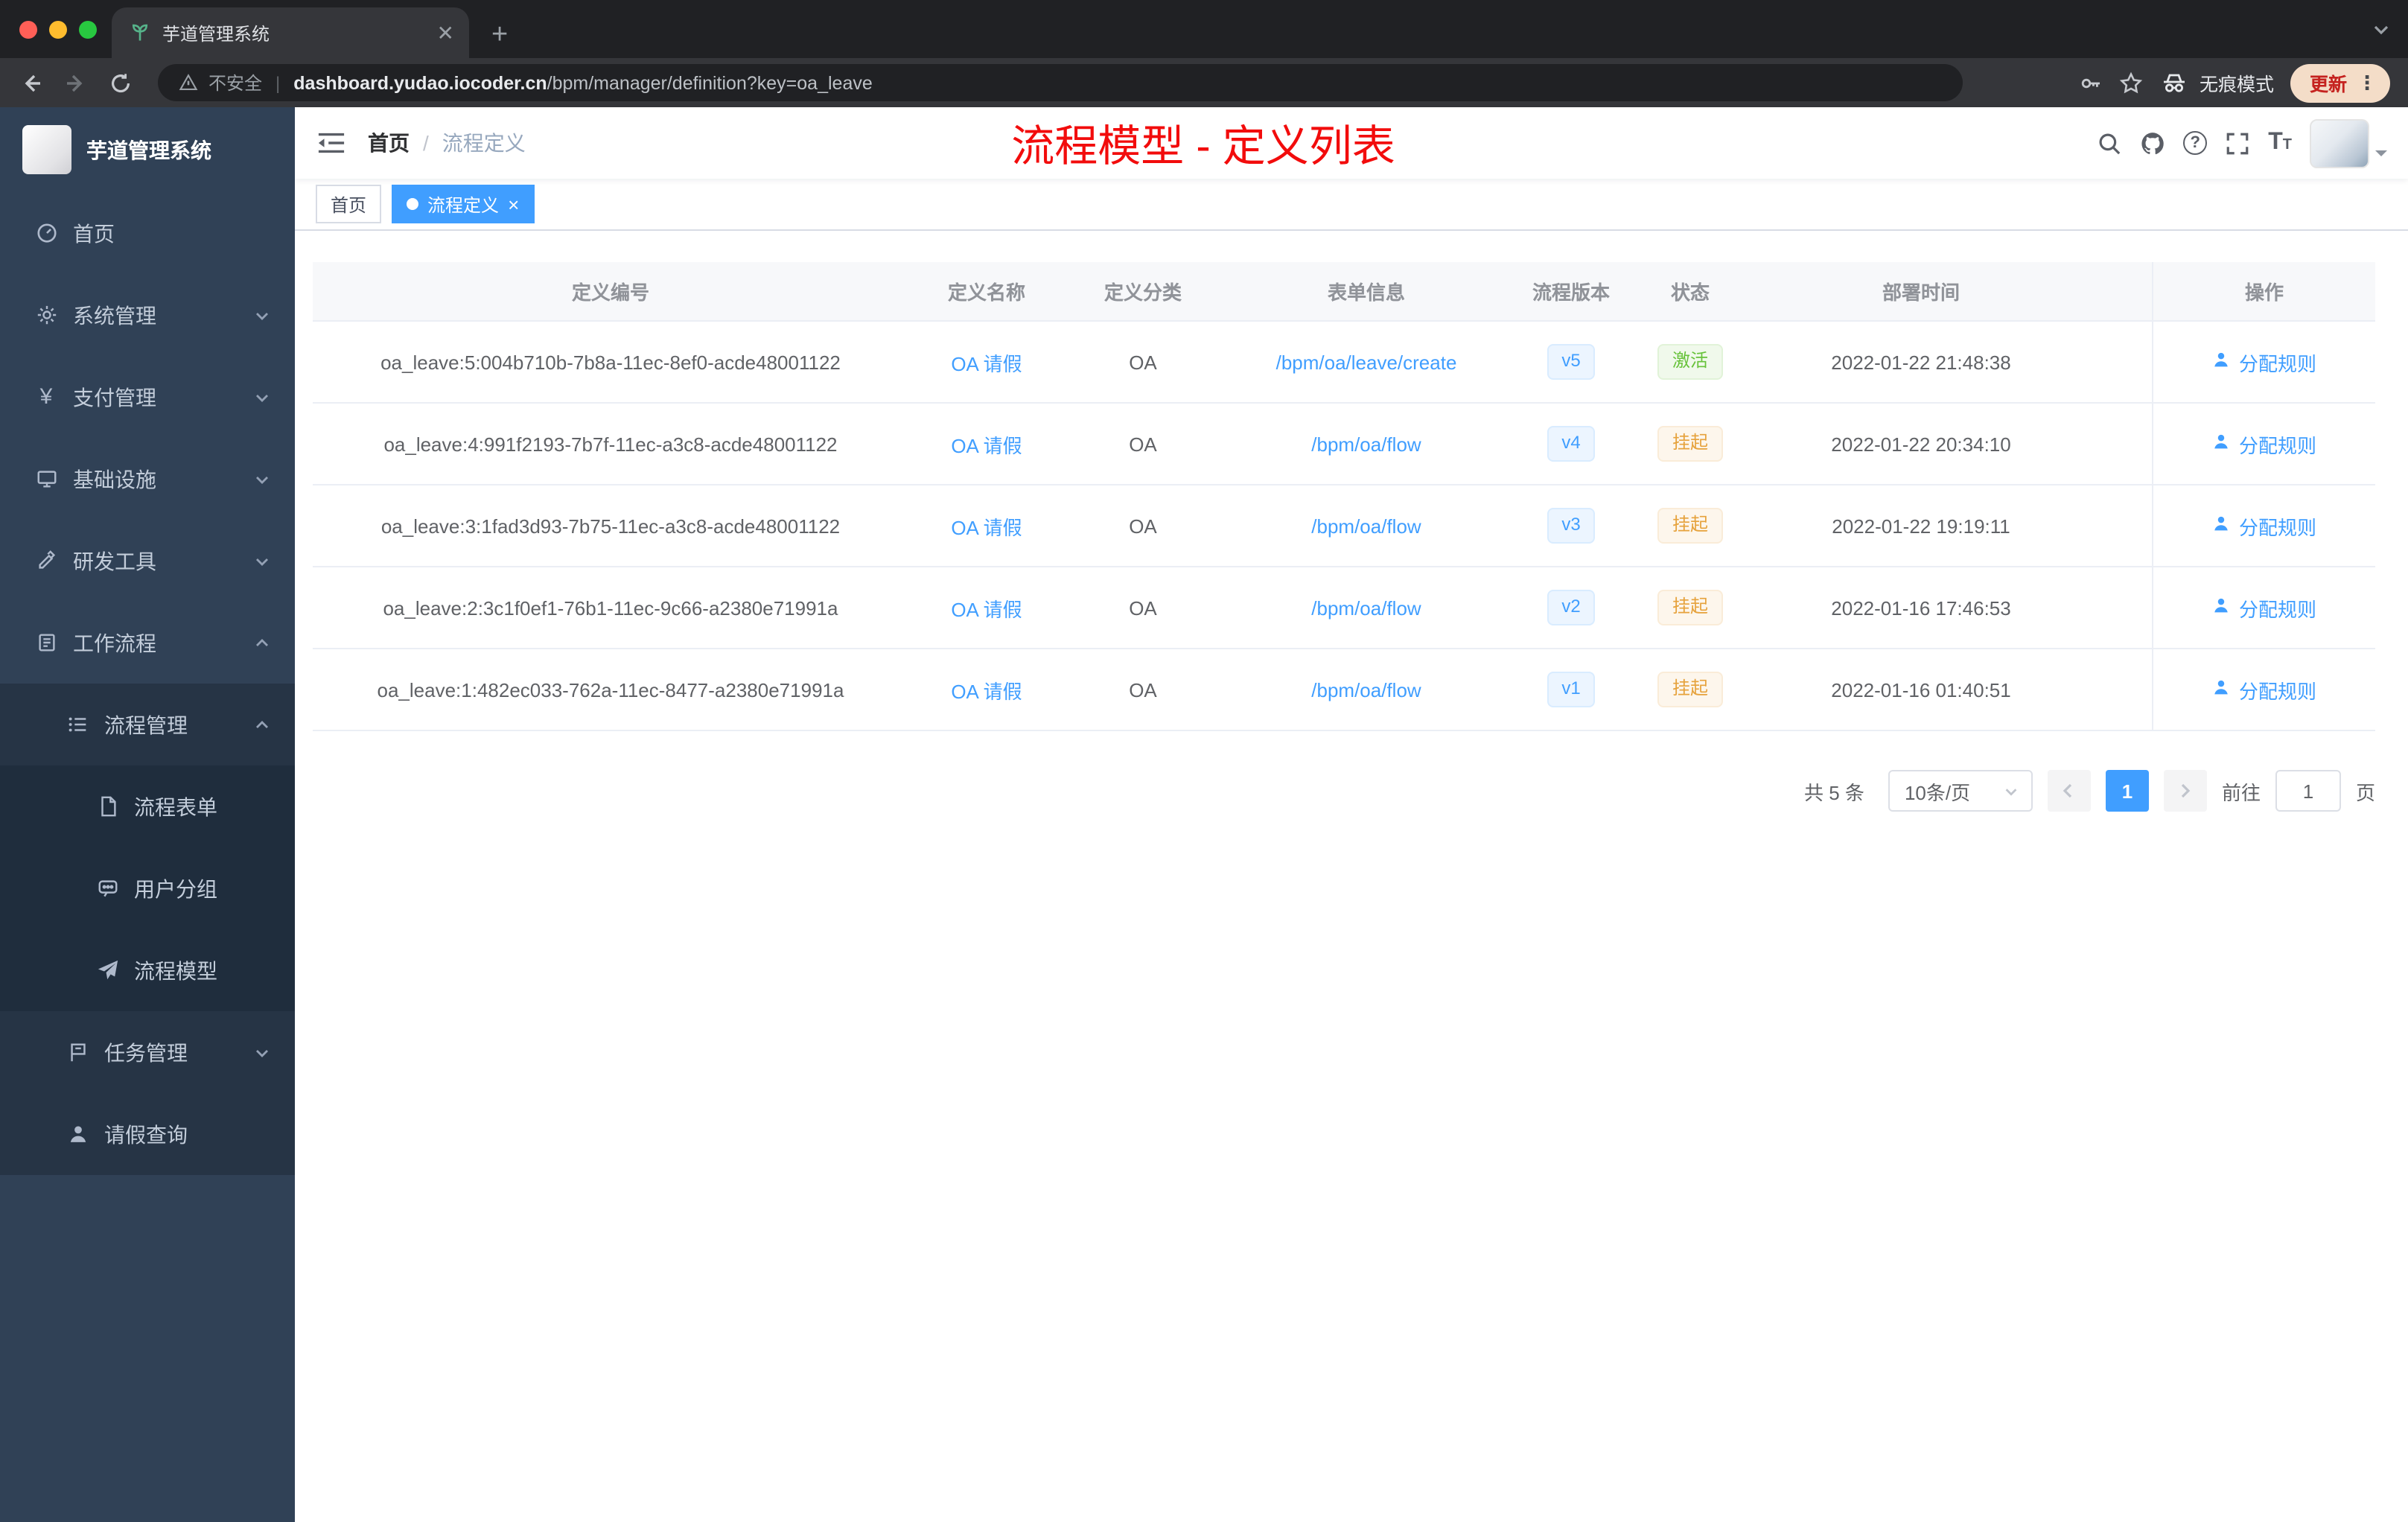 This screenshot has height=1522, width=2408. What do you see at coordinates (46, 397) in the screenshot?
I see `yen-icon: ¥` at bounding box center [46, 397].